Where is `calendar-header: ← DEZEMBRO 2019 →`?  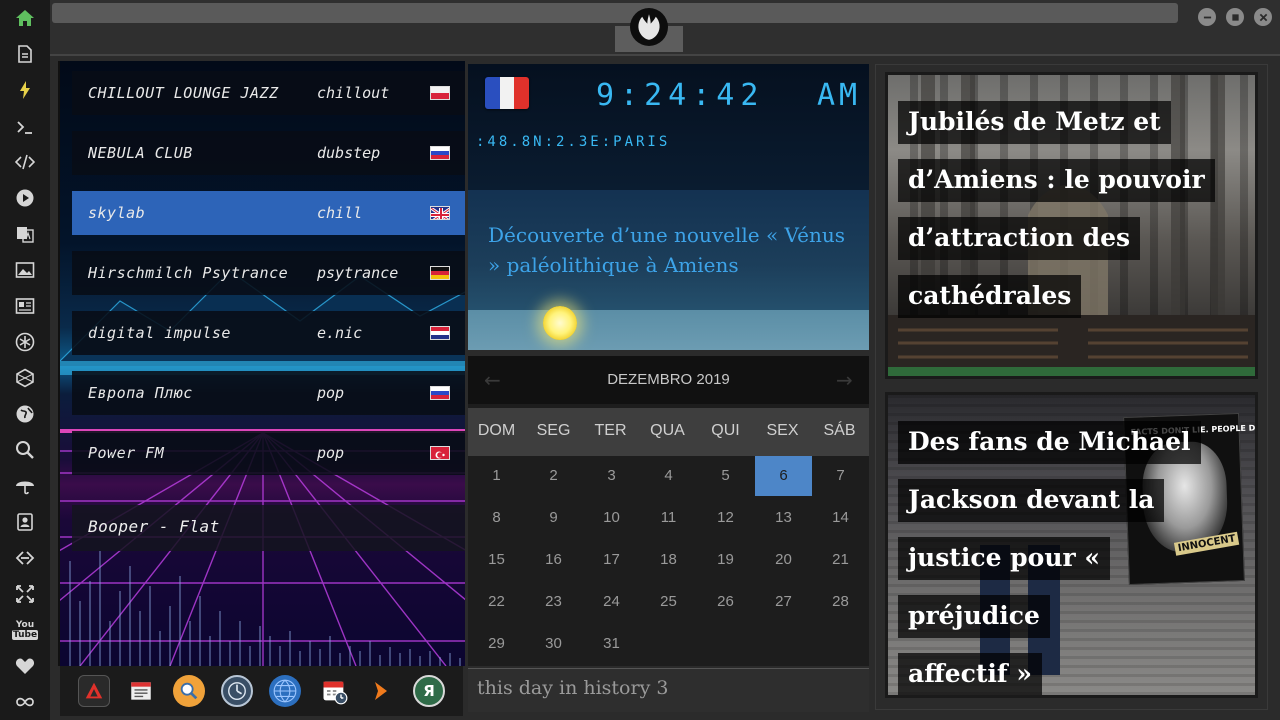 calendar-header: ← DEZEMBRO 2019 → is located at coordinates (668, 380).